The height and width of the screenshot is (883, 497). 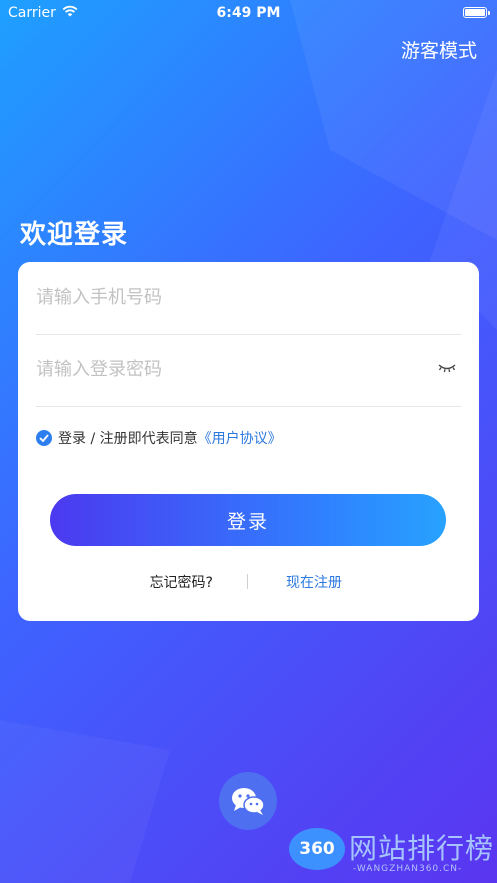 What do you see at coordinates (181, 582) in the screenshot?
I see `forgot-password-link: 忘记密码?` at bounding box center [181, 582].